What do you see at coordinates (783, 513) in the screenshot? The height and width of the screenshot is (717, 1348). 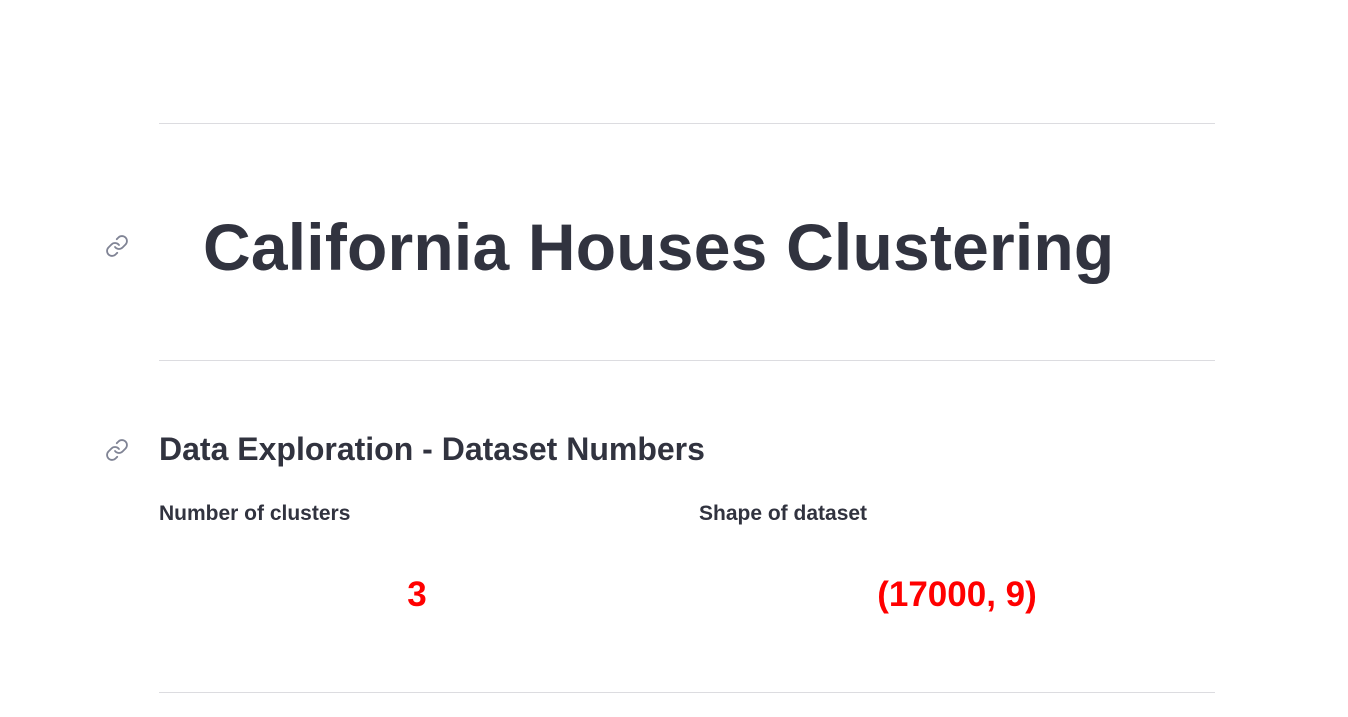 I see `metric-label-shape: Shape of dataset` at bounding box center [783, 513].